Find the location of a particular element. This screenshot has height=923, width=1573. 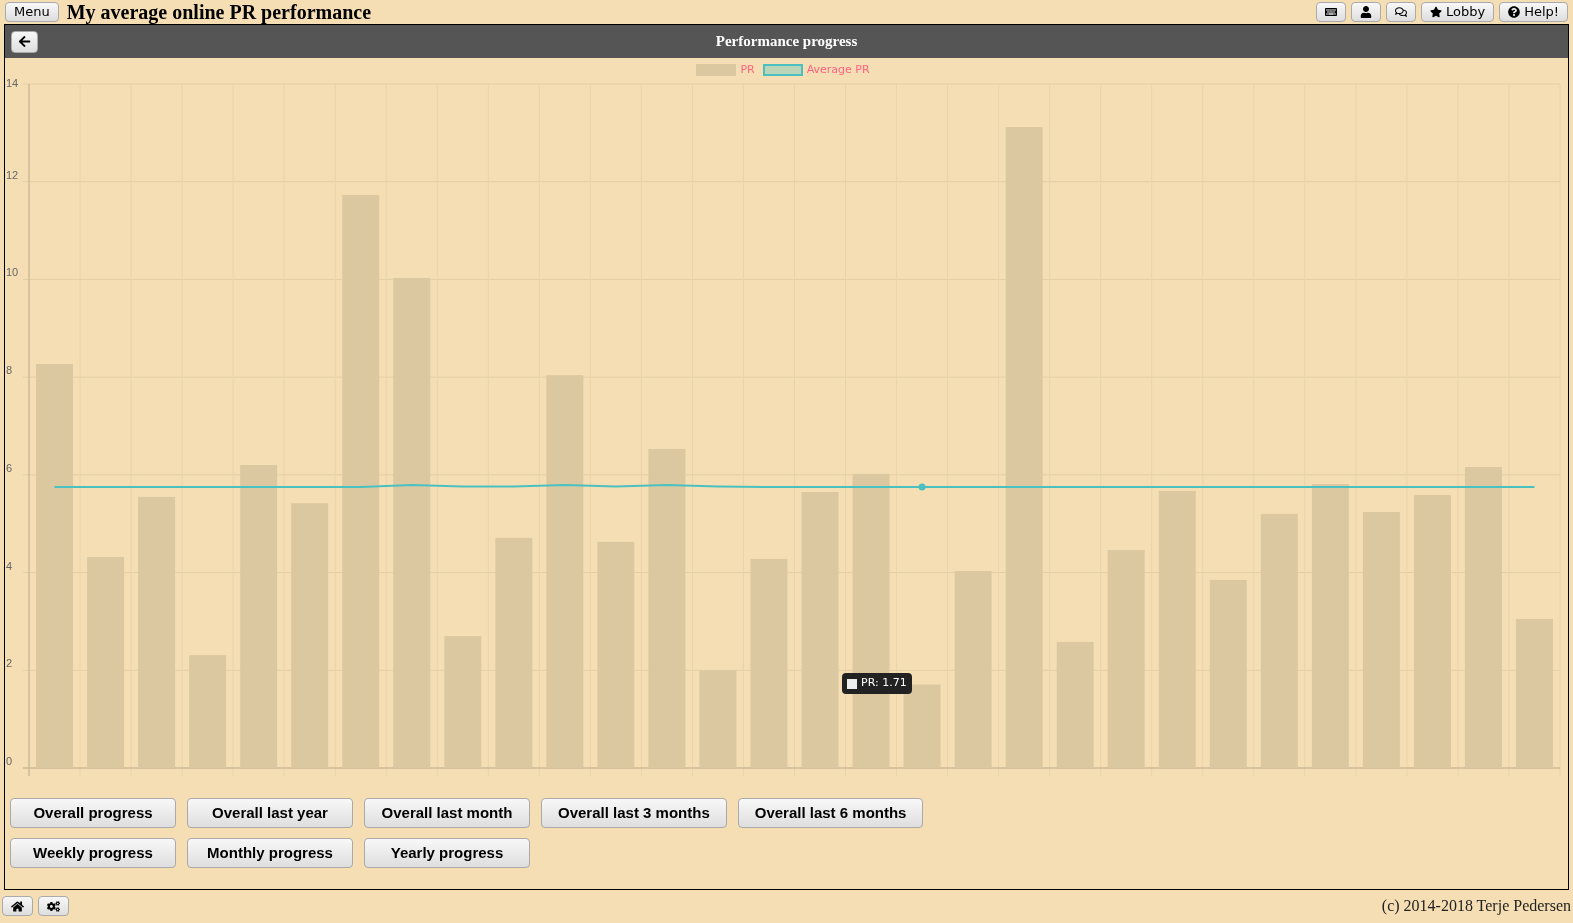

period-button: Overall last month is located at coordinates (447, 813).